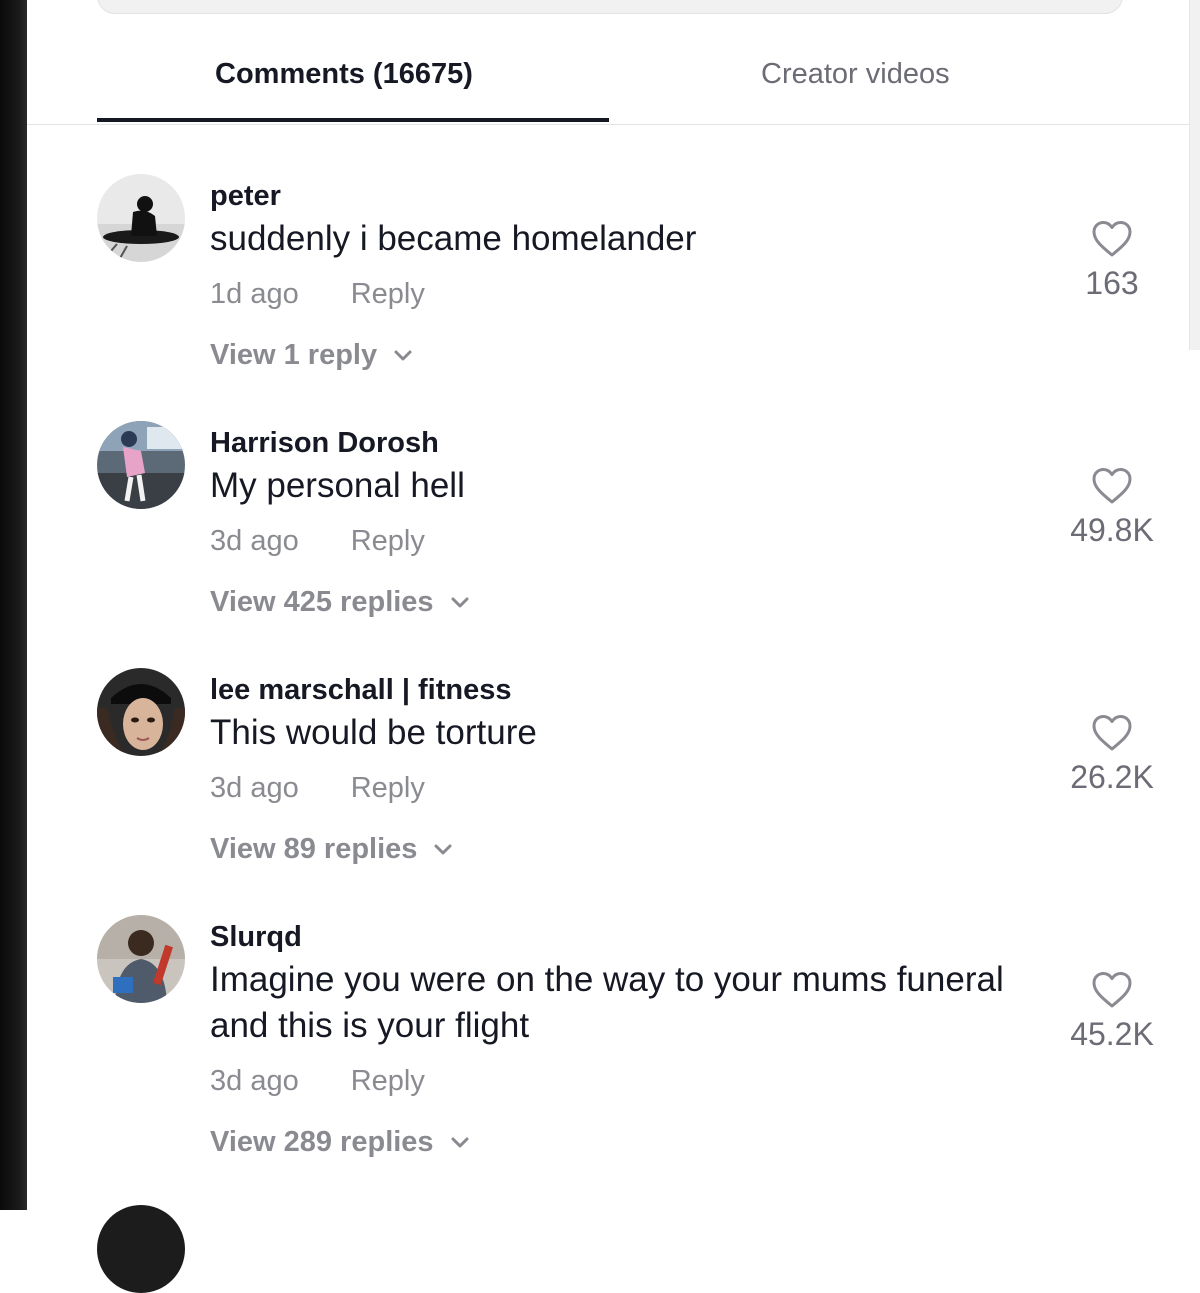 The height and width of the screenshot is (1293, 1200). I want to click on scrollbar, so click(1194, 175).